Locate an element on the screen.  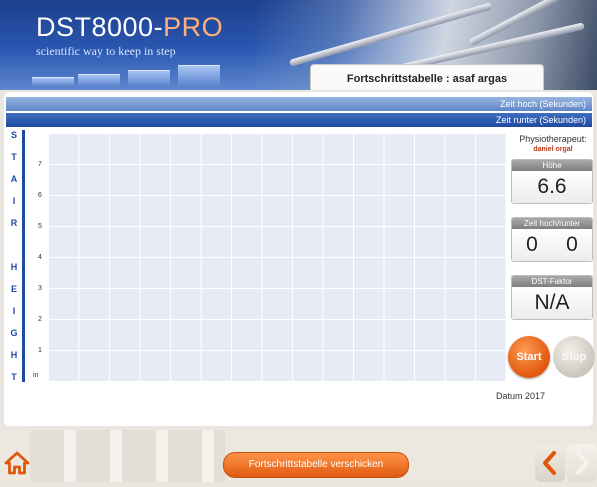
y-tick: 3 is located at coordinates (40, 288).